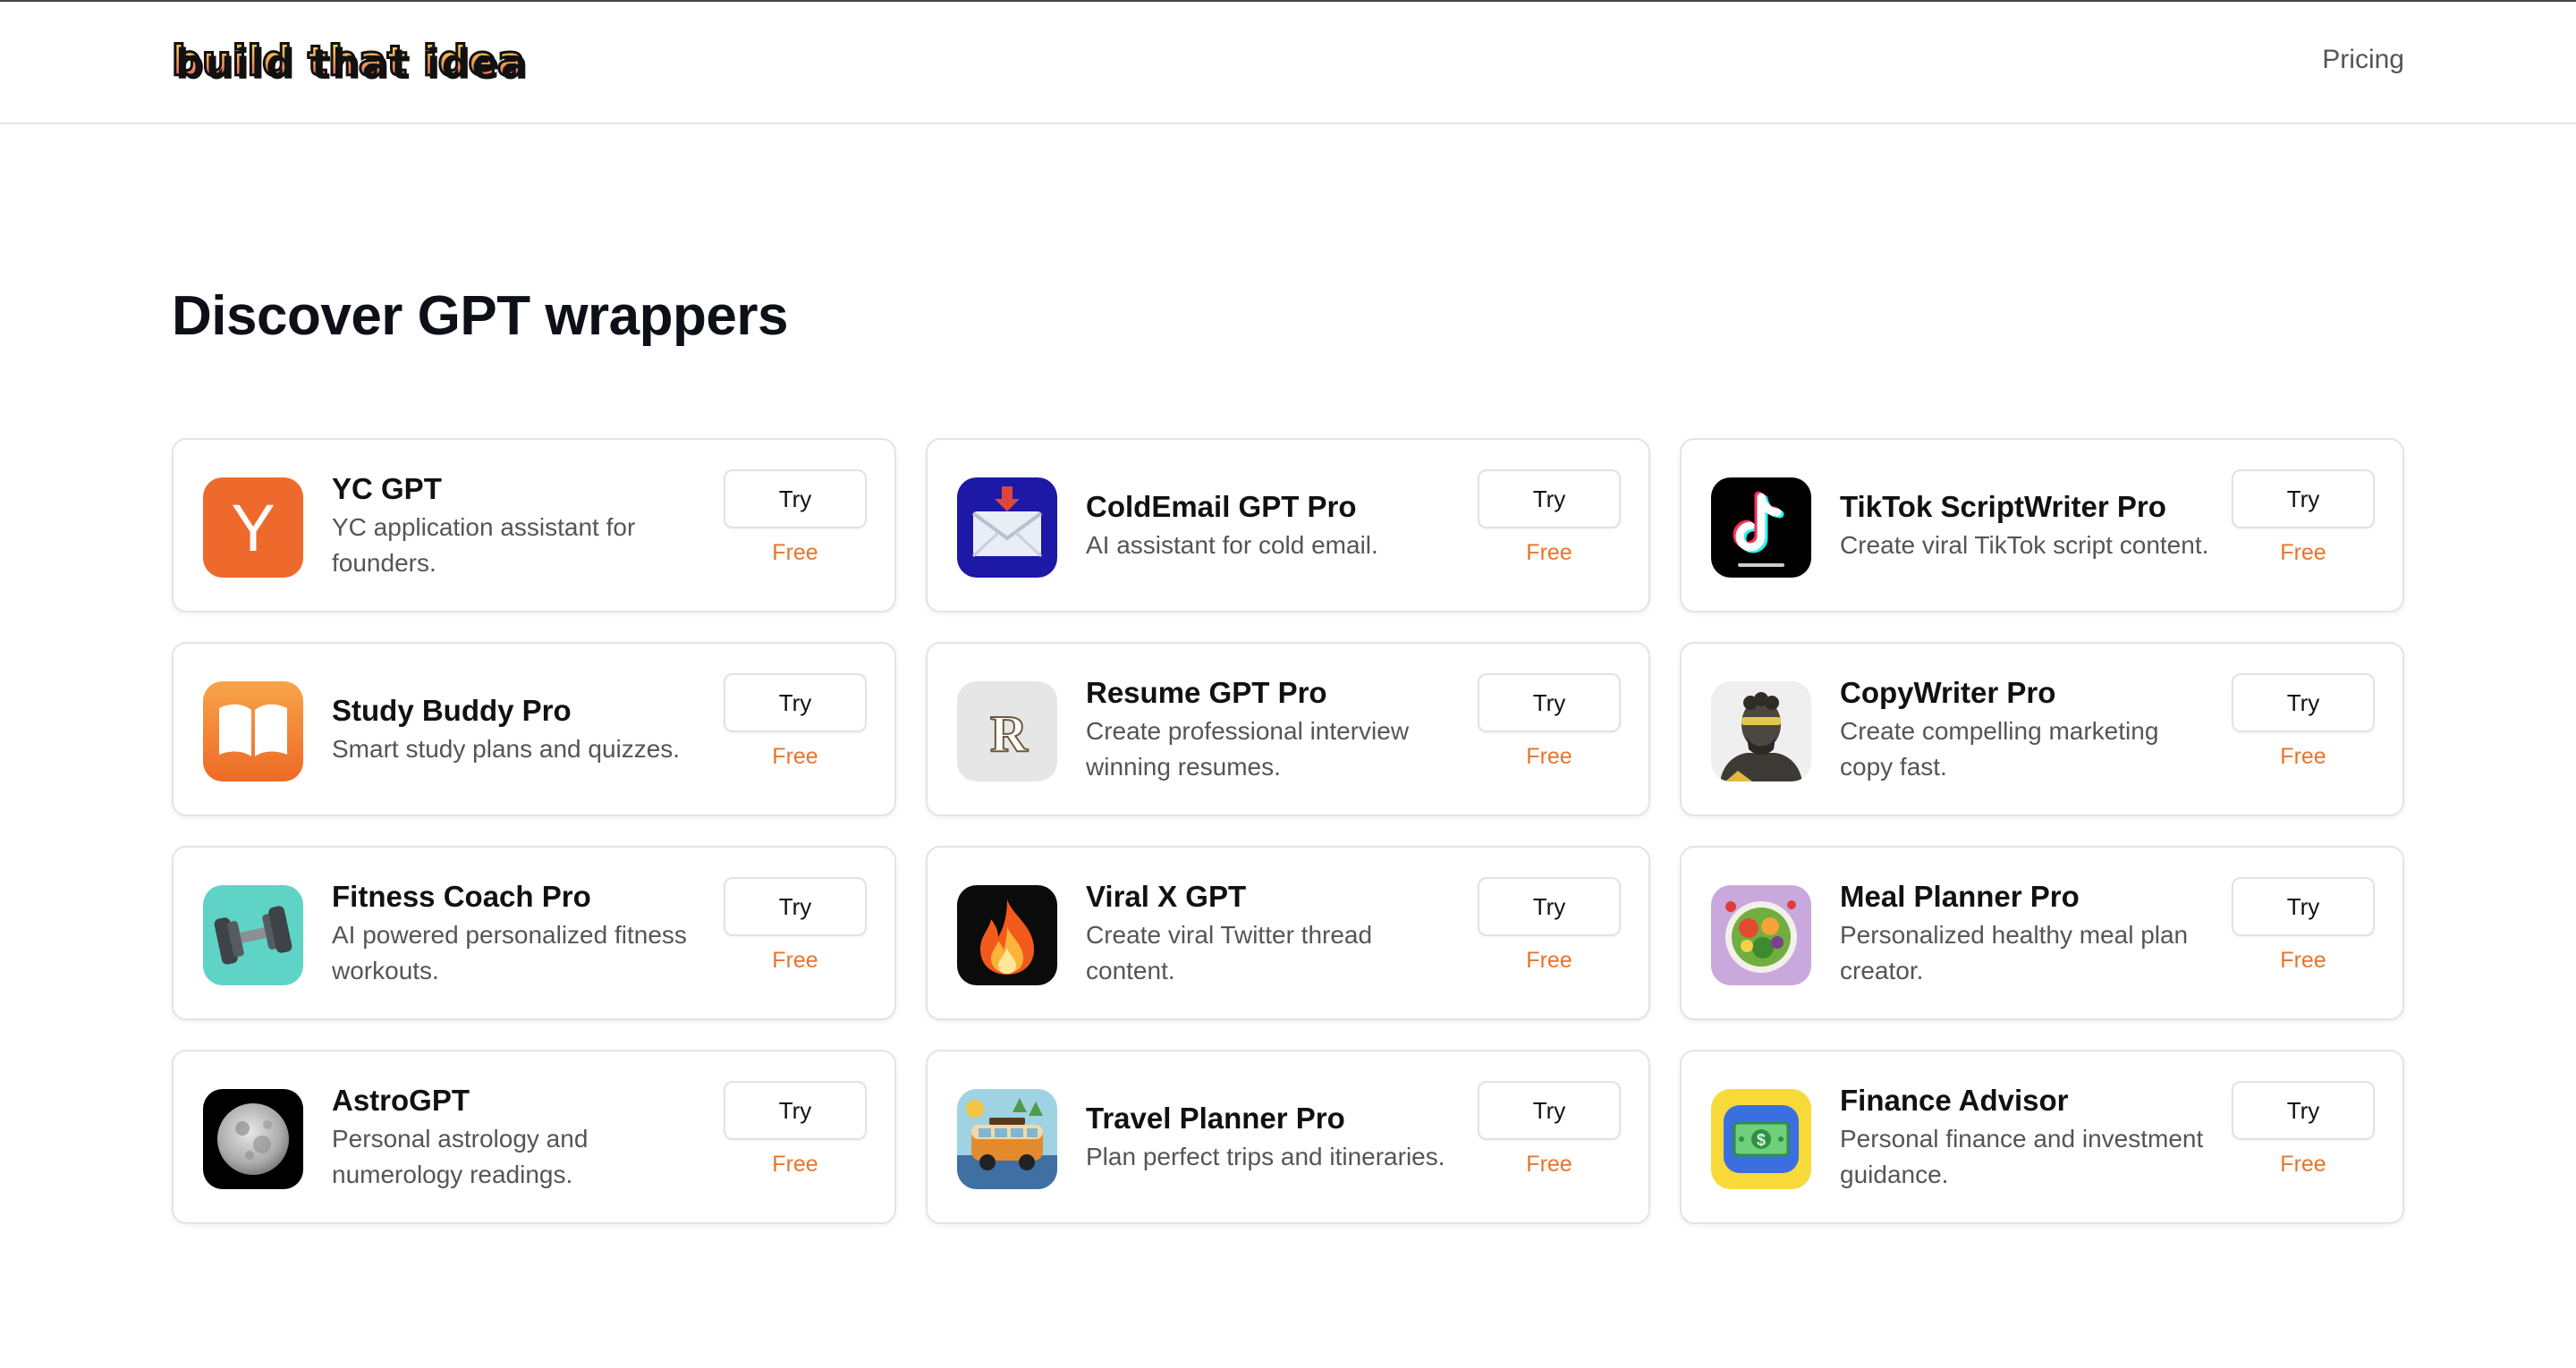  Describe the element at coordinates (484, 545) in the screenshot. I see `app-description: YC application assistant for founders.` at that location.